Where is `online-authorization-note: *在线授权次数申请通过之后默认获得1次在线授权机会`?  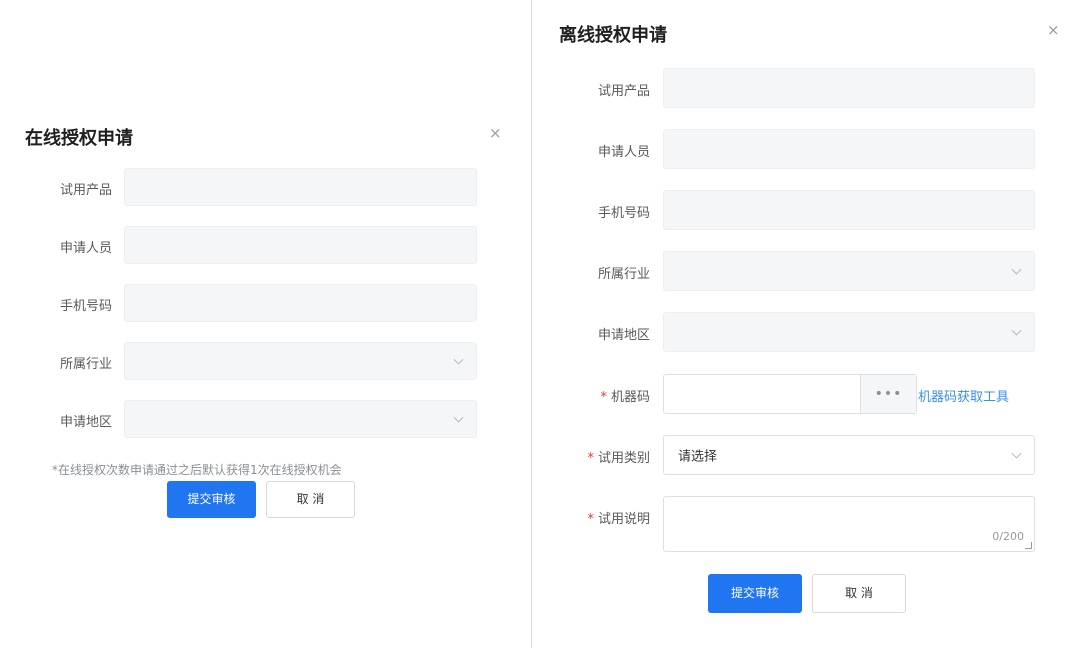
online-authorization-note: *在线授权次数申请通过之后默认获得1次在线授权机会 is located at coordinates (197, 470).